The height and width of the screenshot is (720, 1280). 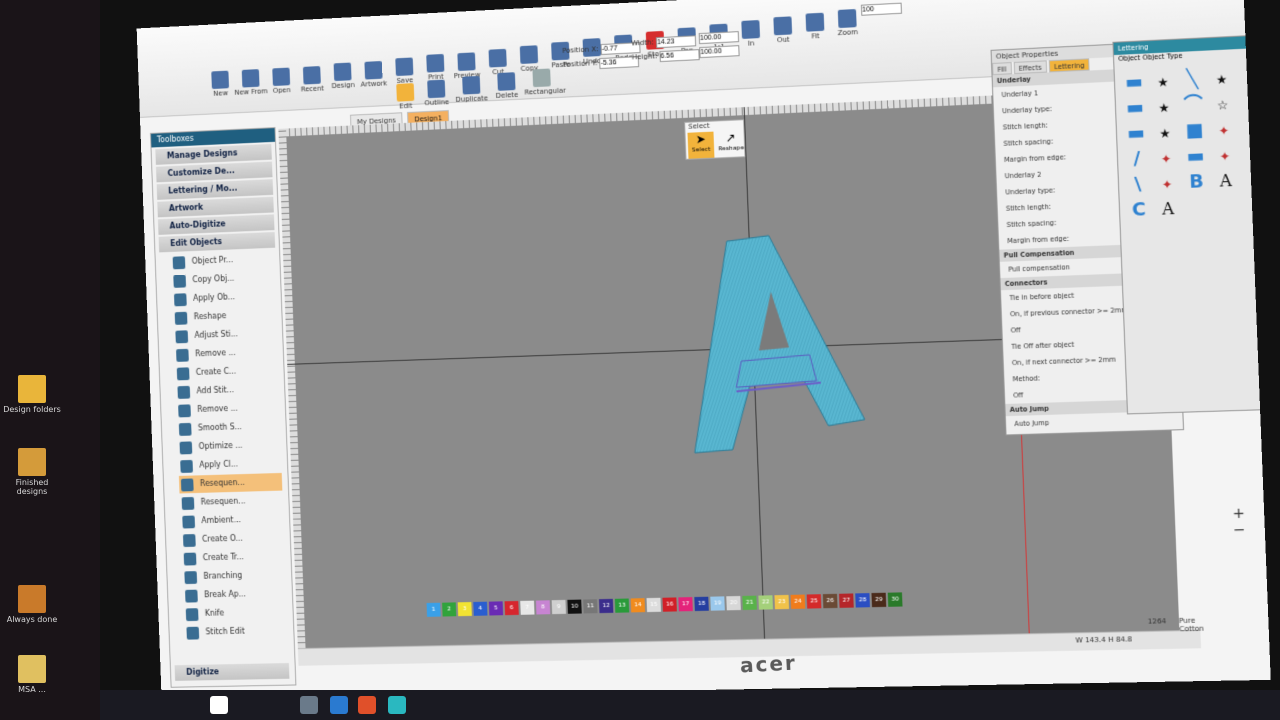 I want to click on file-explorer-icon, so click(x=309, y=705).